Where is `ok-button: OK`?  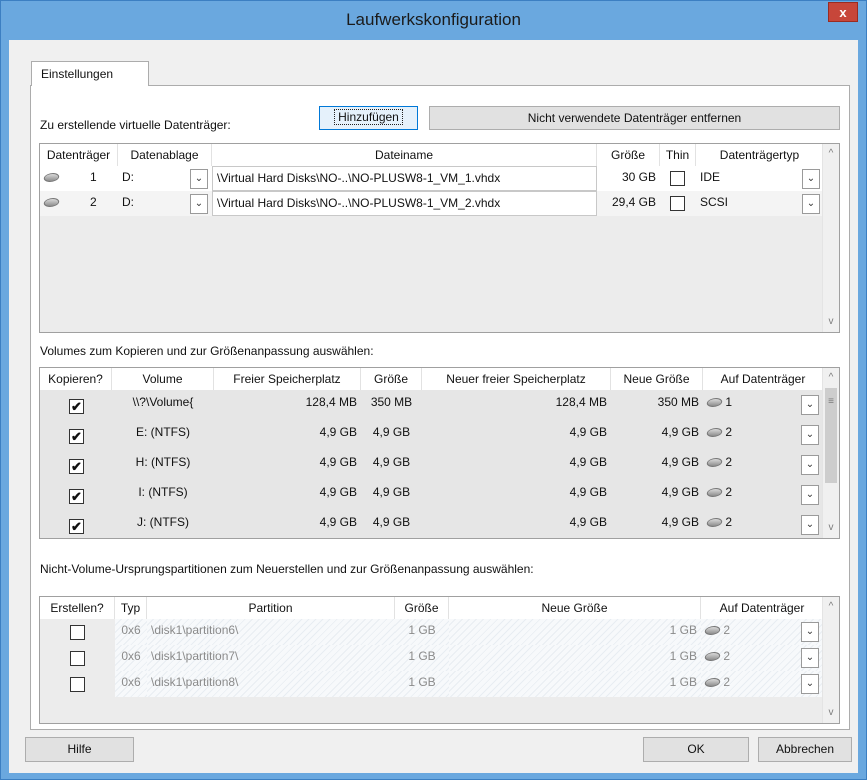 ok-button: OK is located at coordinates (696, 749).